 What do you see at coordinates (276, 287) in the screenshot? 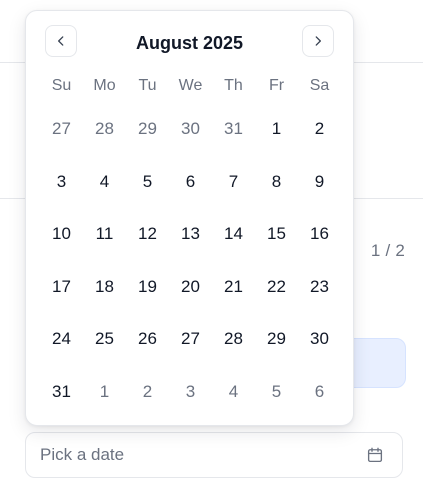
I see `calendar-day: 22` at bounding box center [276, 287].